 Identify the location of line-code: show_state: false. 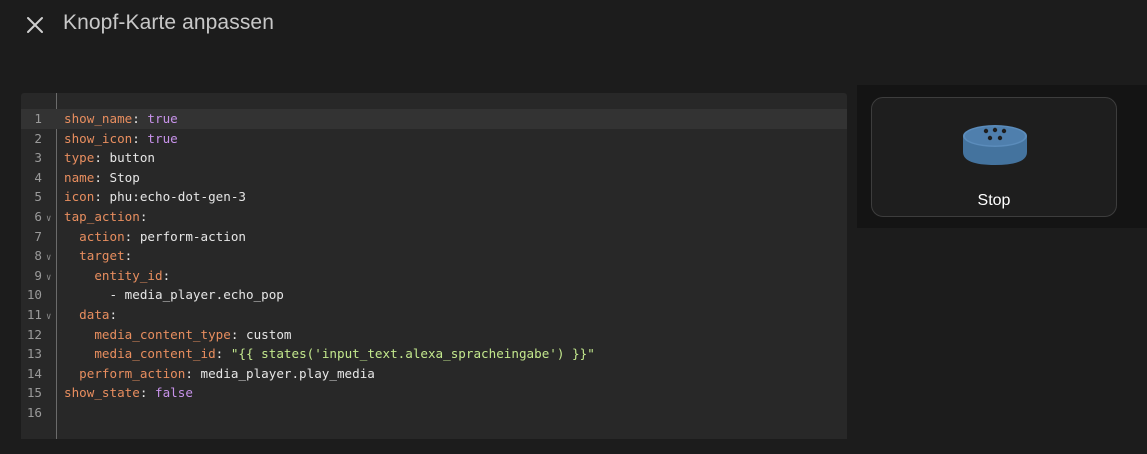
(128, 393).